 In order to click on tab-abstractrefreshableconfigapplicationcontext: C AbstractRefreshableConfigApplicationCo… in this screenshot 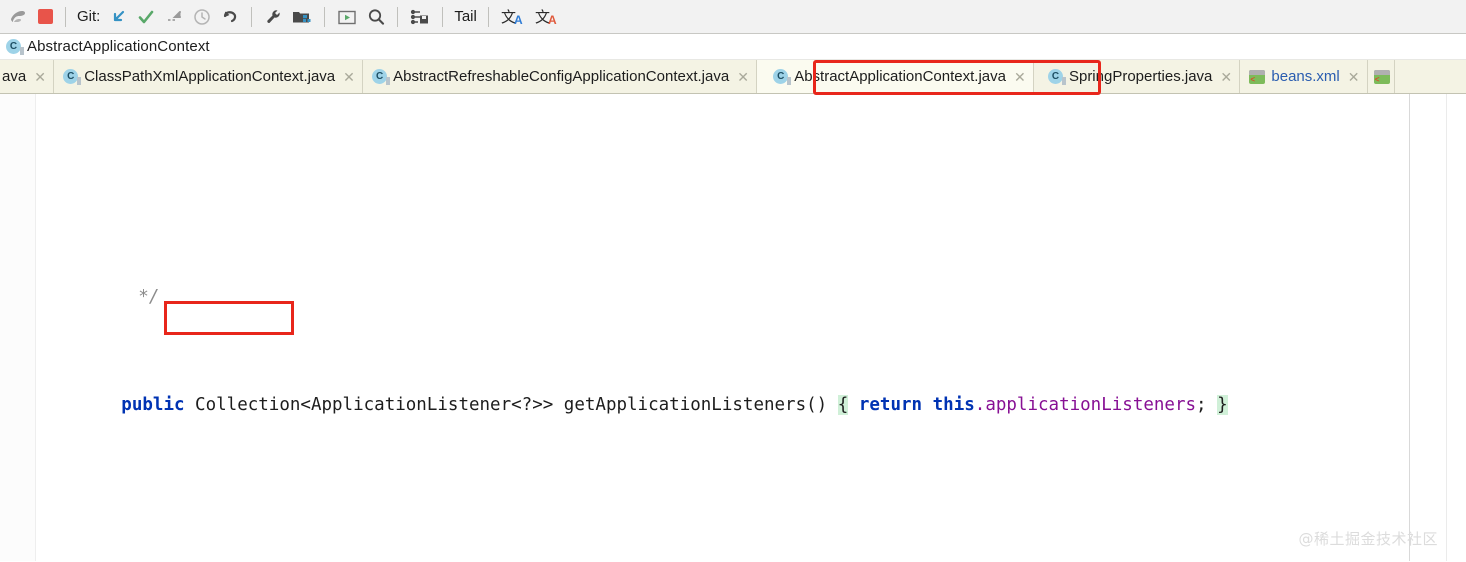, I will do `click(560, 76)`.